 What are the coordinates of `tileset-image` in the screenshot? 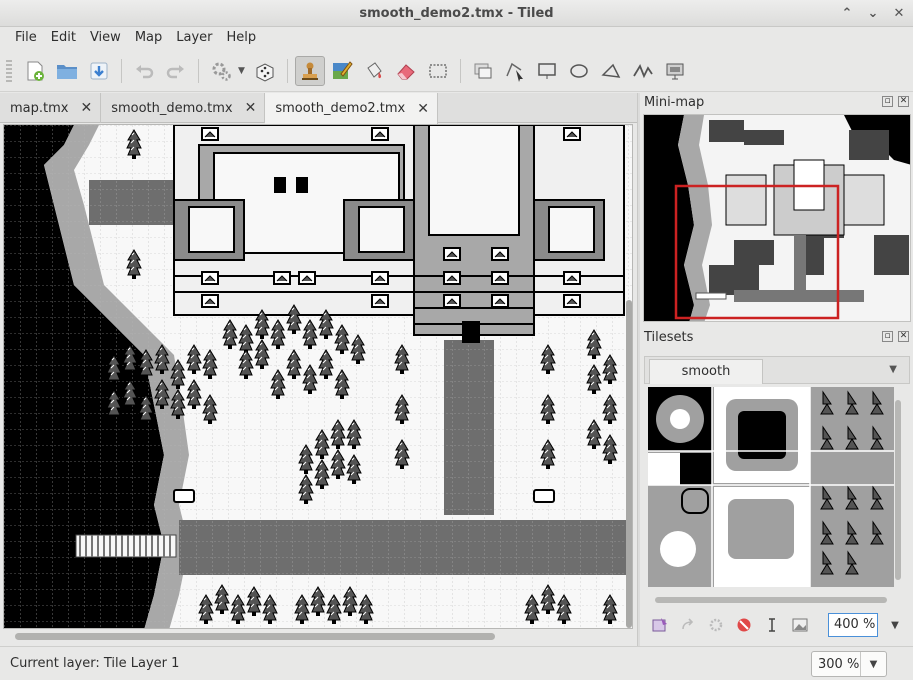 It's located at (771, 487).